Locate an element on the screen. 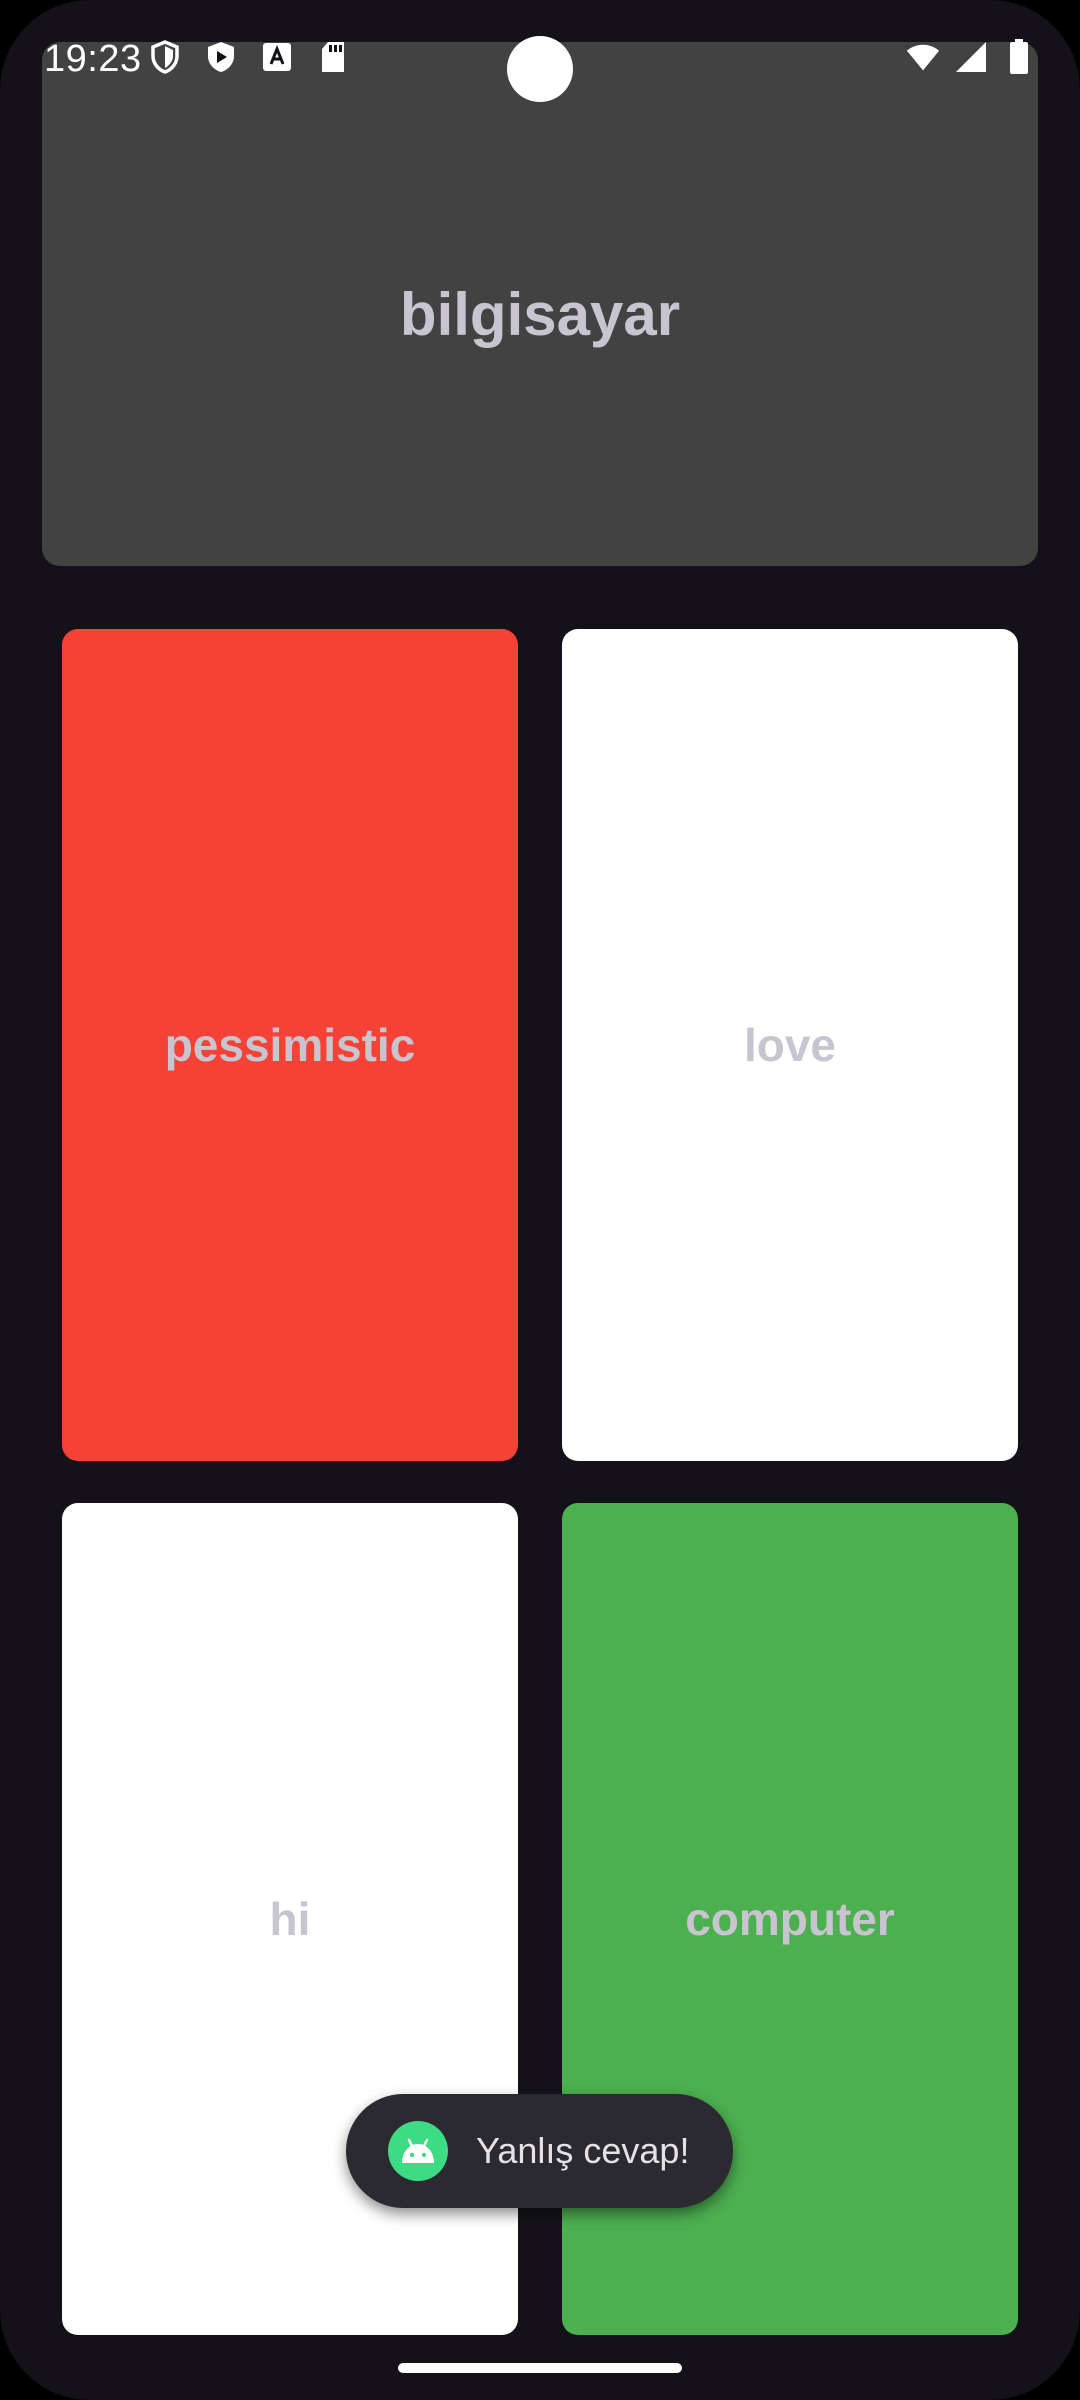 This screenshot has width=1080, height=2400. home-gesture-bar is located at coordinates (540, 2368).